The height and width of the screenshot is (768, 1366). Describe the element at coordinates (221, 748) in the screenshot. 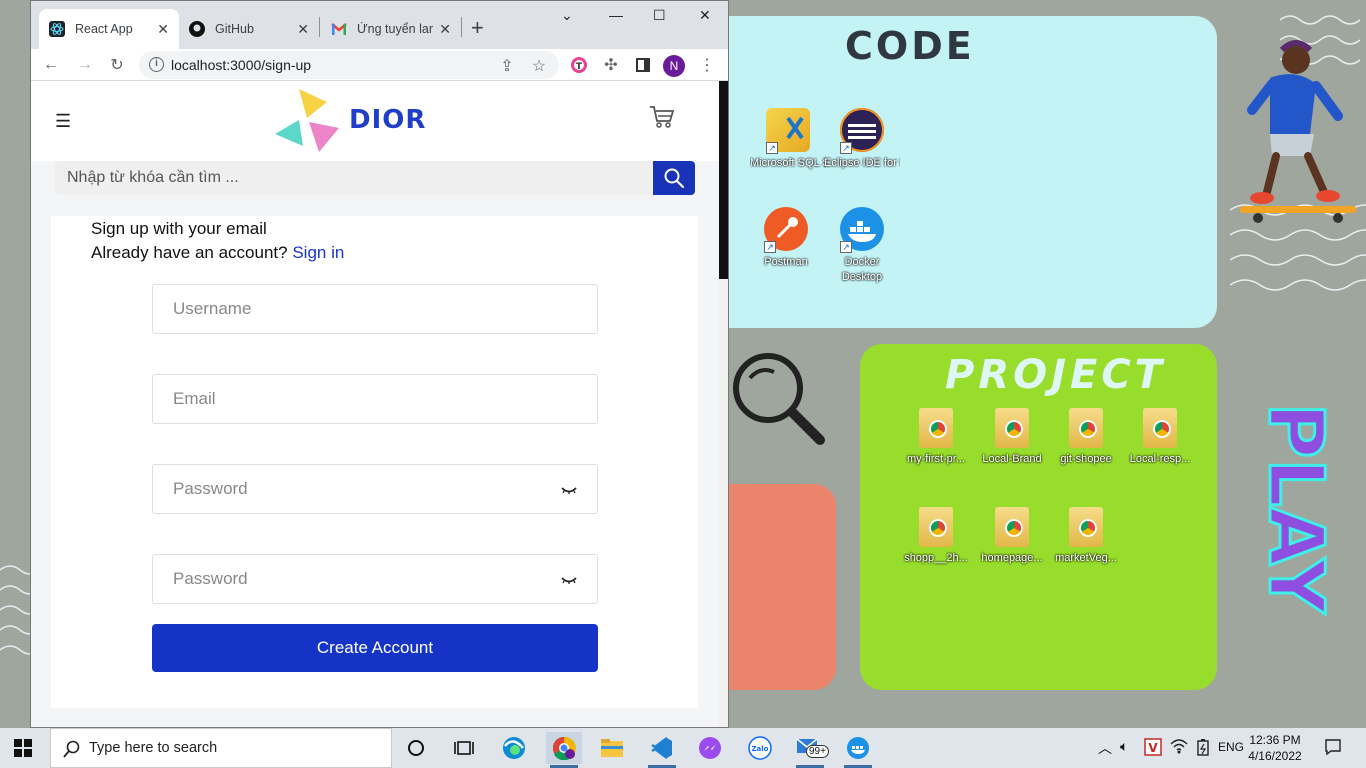

I see `taskbar-search-box: Type here to search` at that location.